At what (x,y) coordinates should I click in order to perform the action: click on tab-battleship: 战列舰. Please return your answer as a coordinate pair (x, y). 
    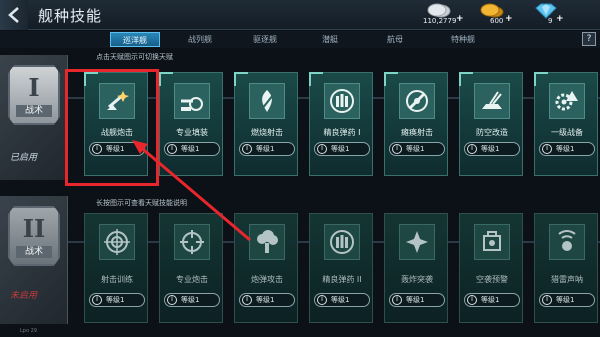
    Looking at the image, I should click on (200, 39).